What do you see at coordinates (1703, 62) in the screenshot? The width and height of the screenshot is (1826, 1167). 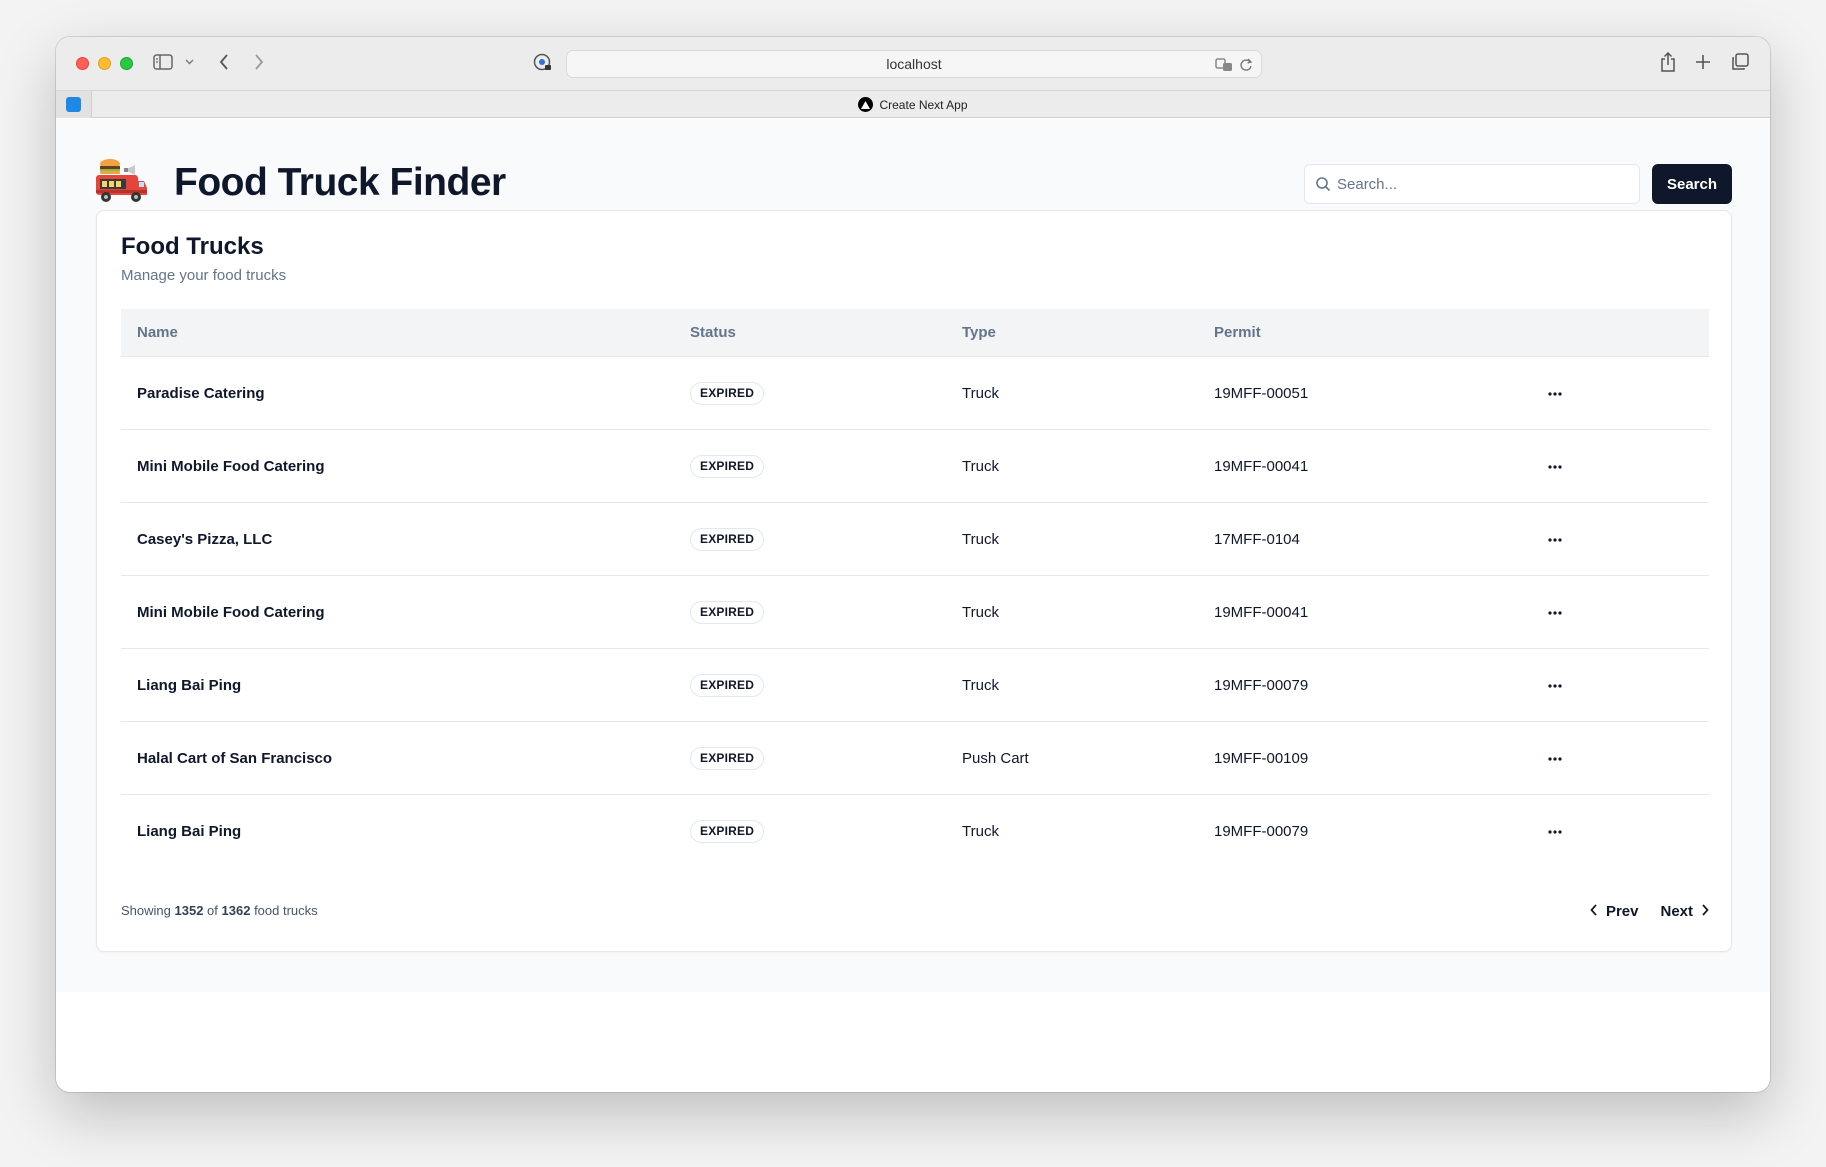 I see `new-tab-icon` at bounding box center [1703, 62].